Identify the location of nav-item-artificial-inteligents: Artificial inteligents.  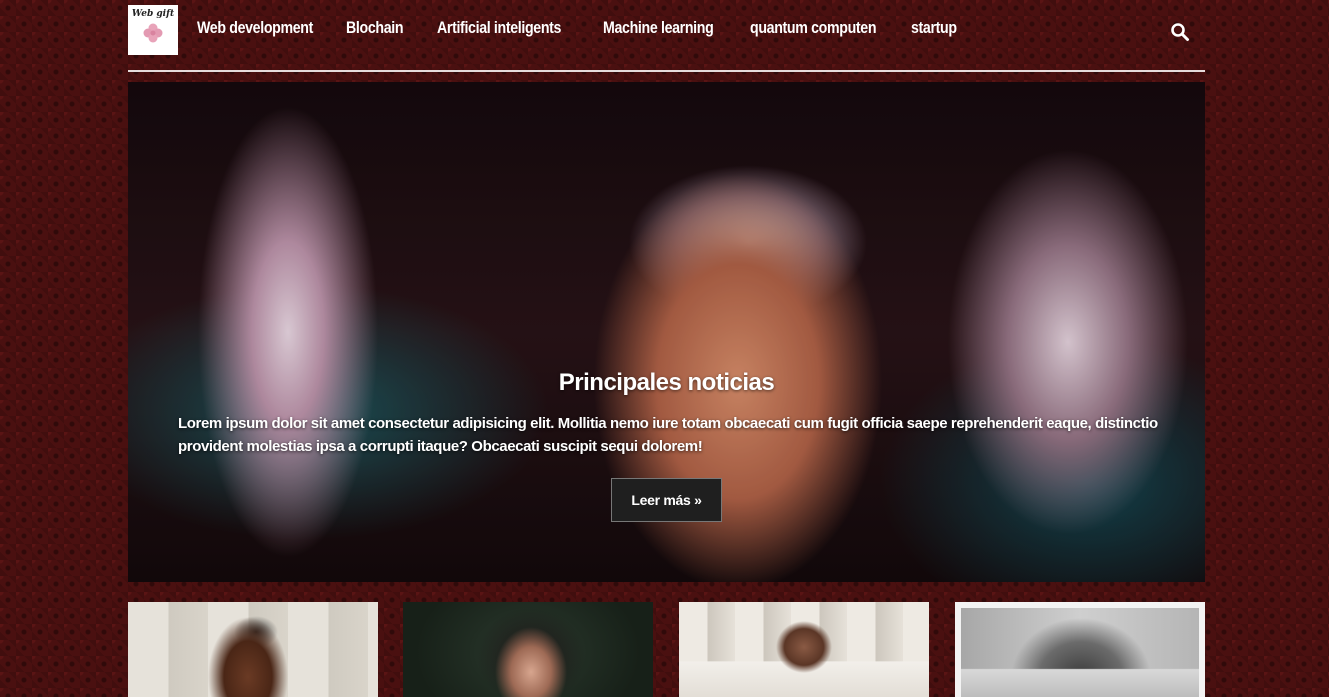
(499, 28).